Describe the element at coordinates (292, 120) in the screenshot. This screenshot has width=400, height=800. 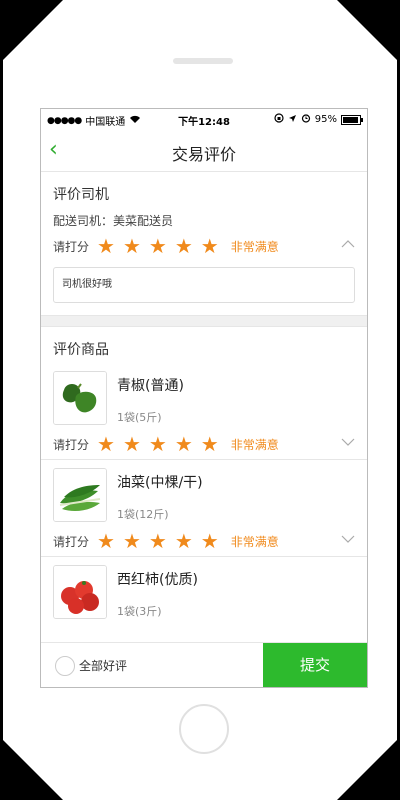
I see `location-icon` at that location.